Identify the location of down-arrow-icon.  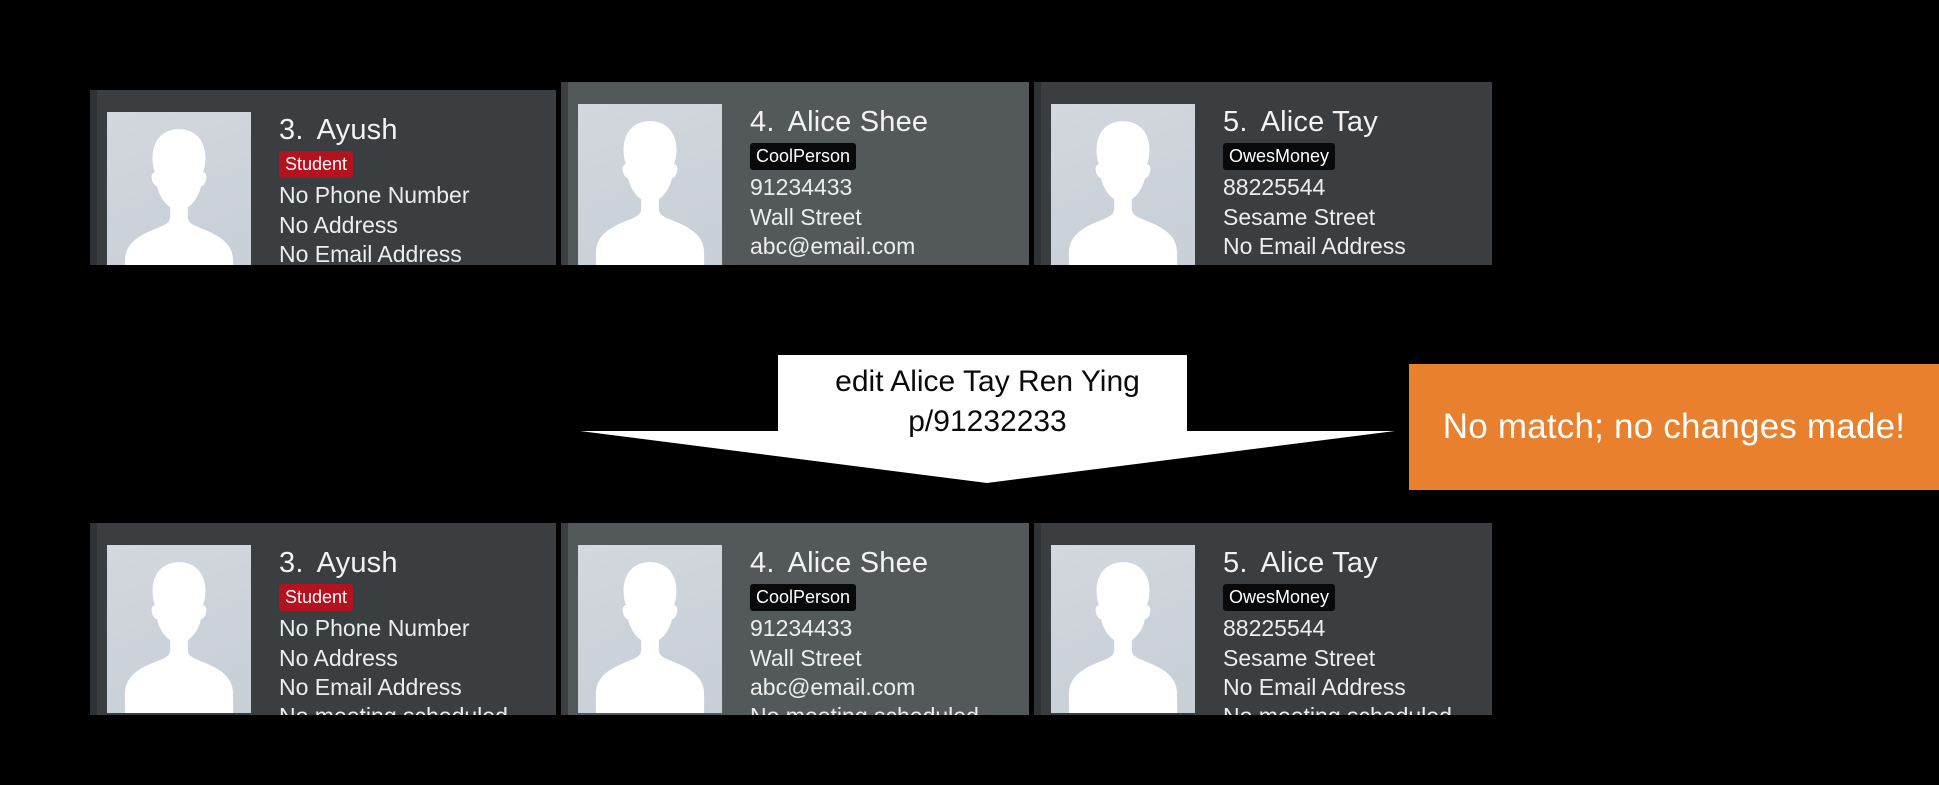
(987, 420).